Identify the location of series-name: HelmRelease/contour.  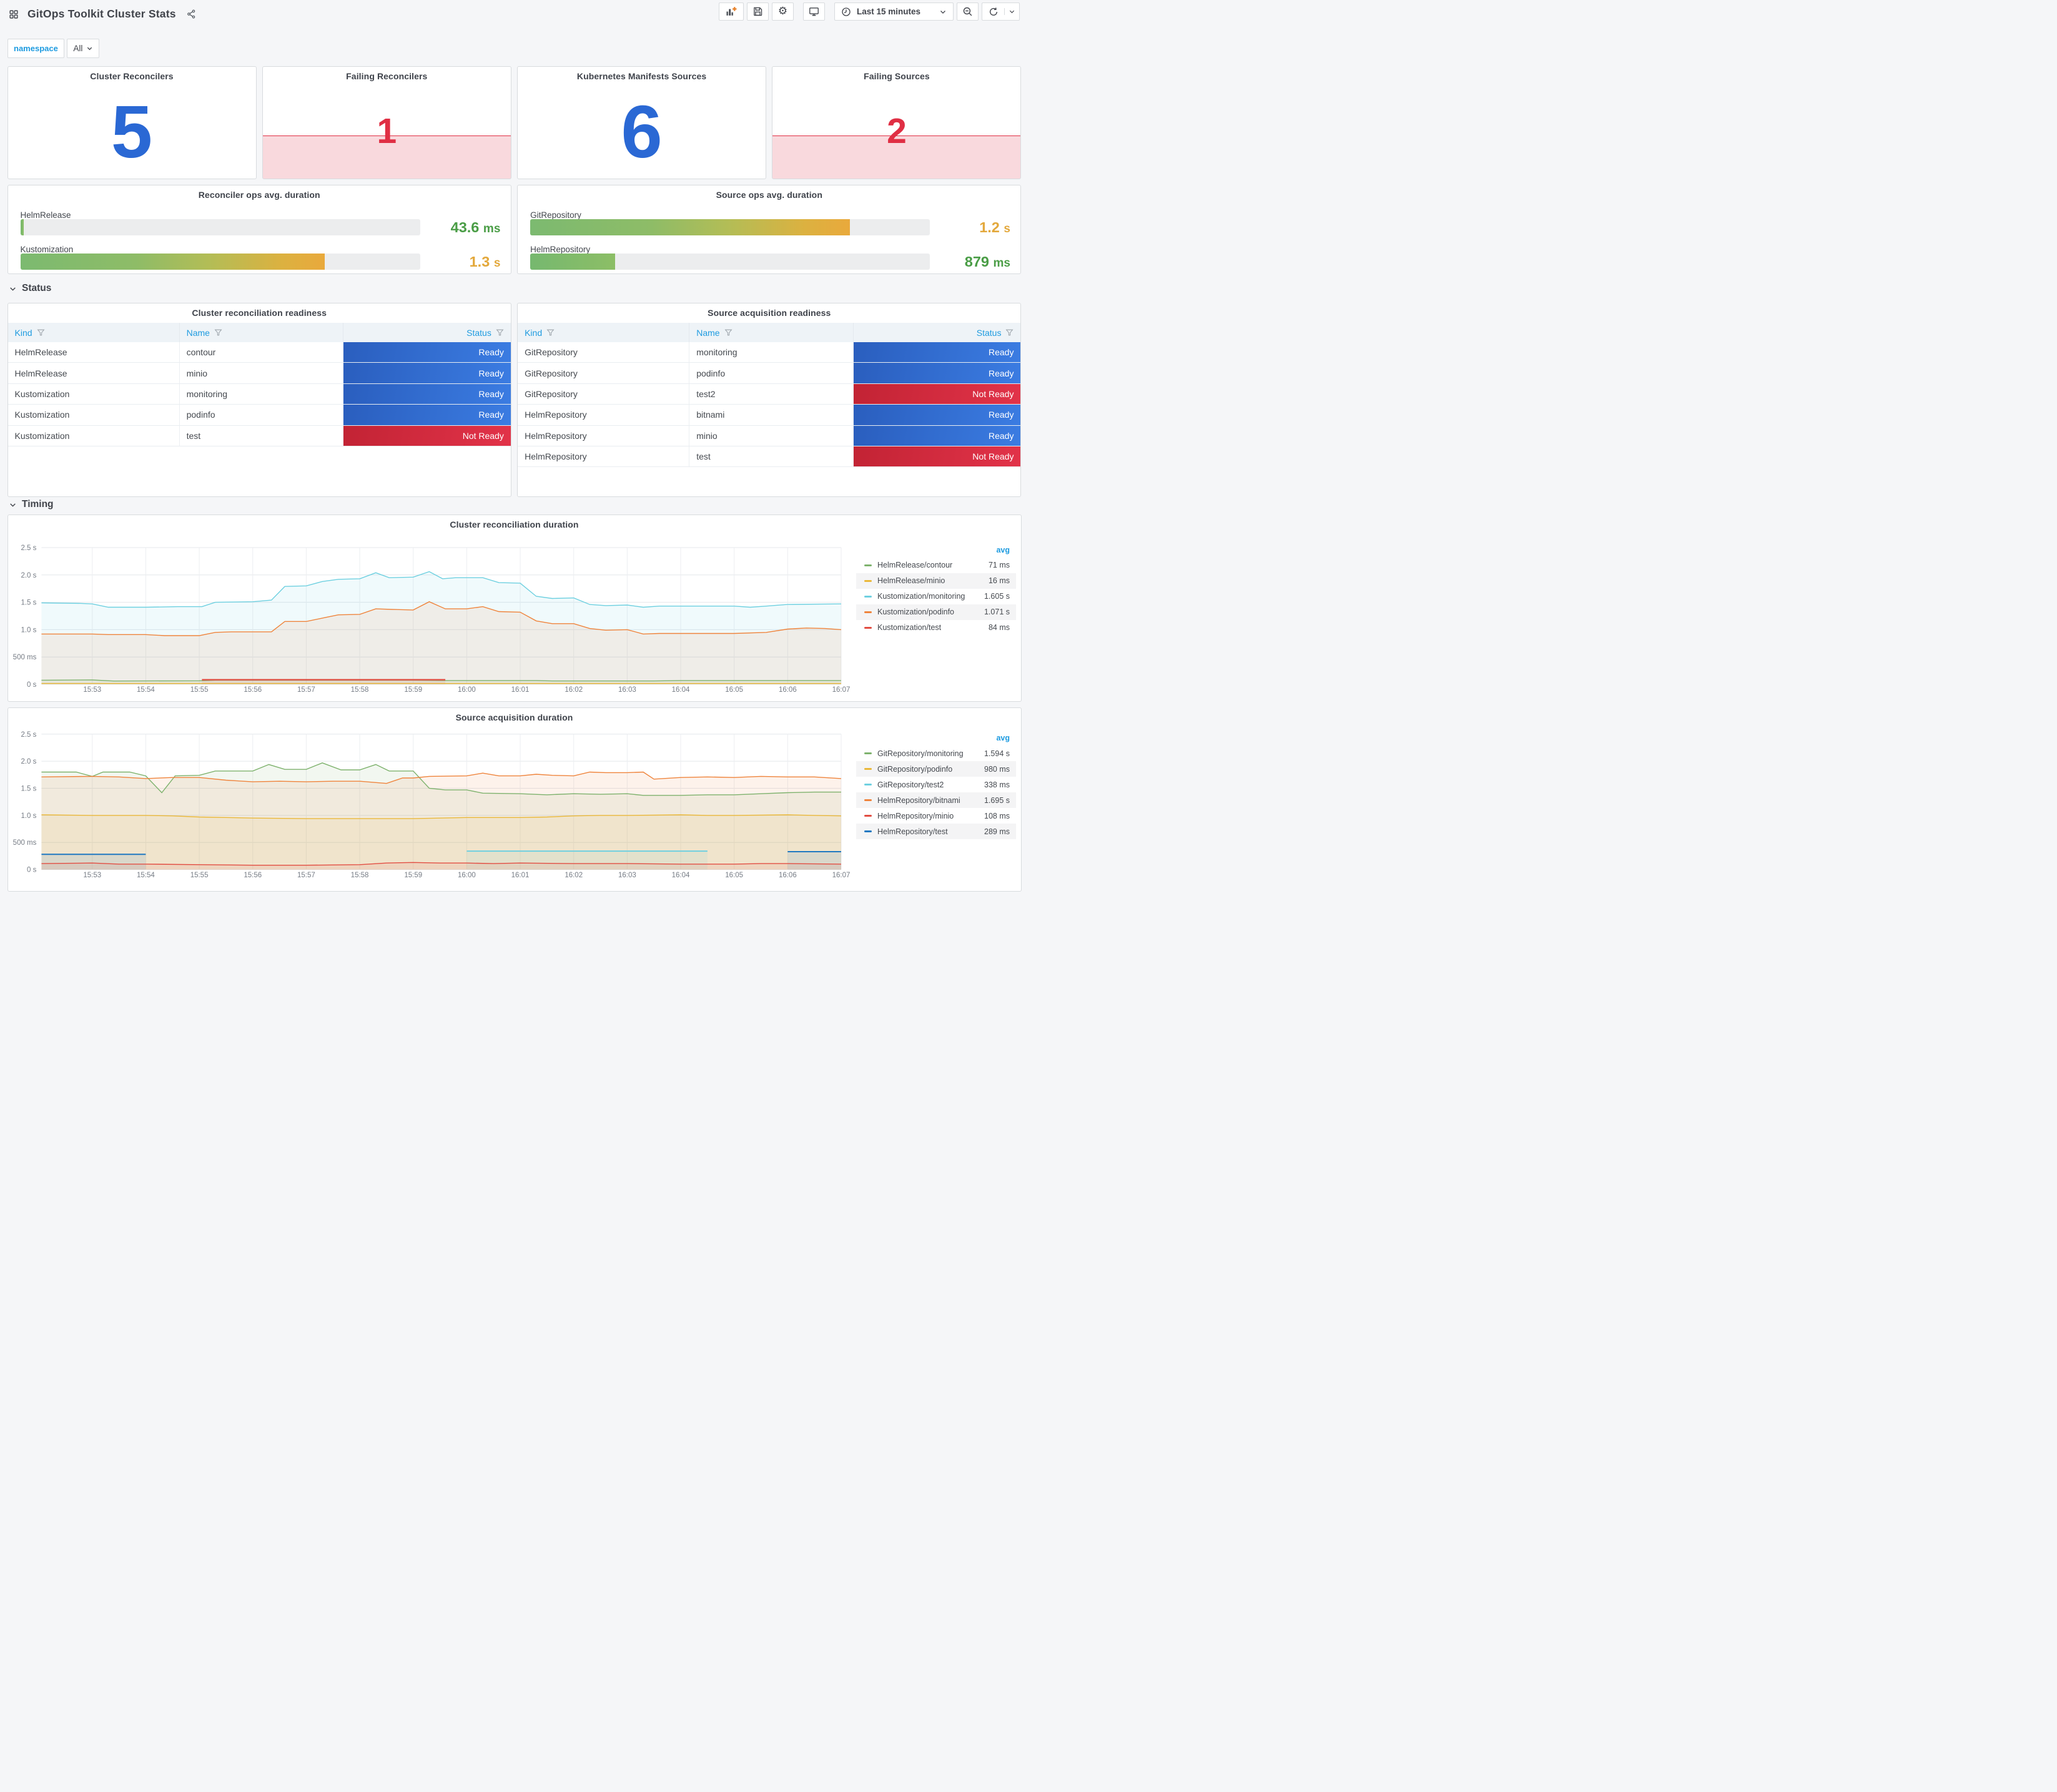
(933, 565).